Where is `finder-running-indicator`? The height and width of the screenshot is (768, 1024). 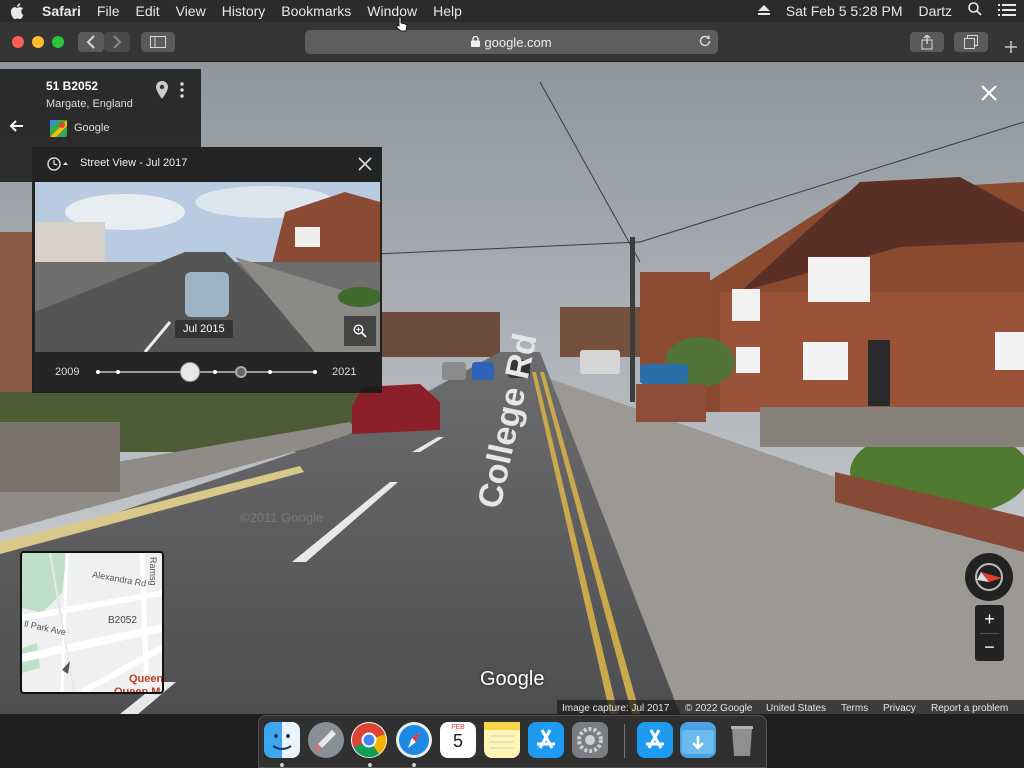 finder-running-indicator is located at coordinates (282, 765).